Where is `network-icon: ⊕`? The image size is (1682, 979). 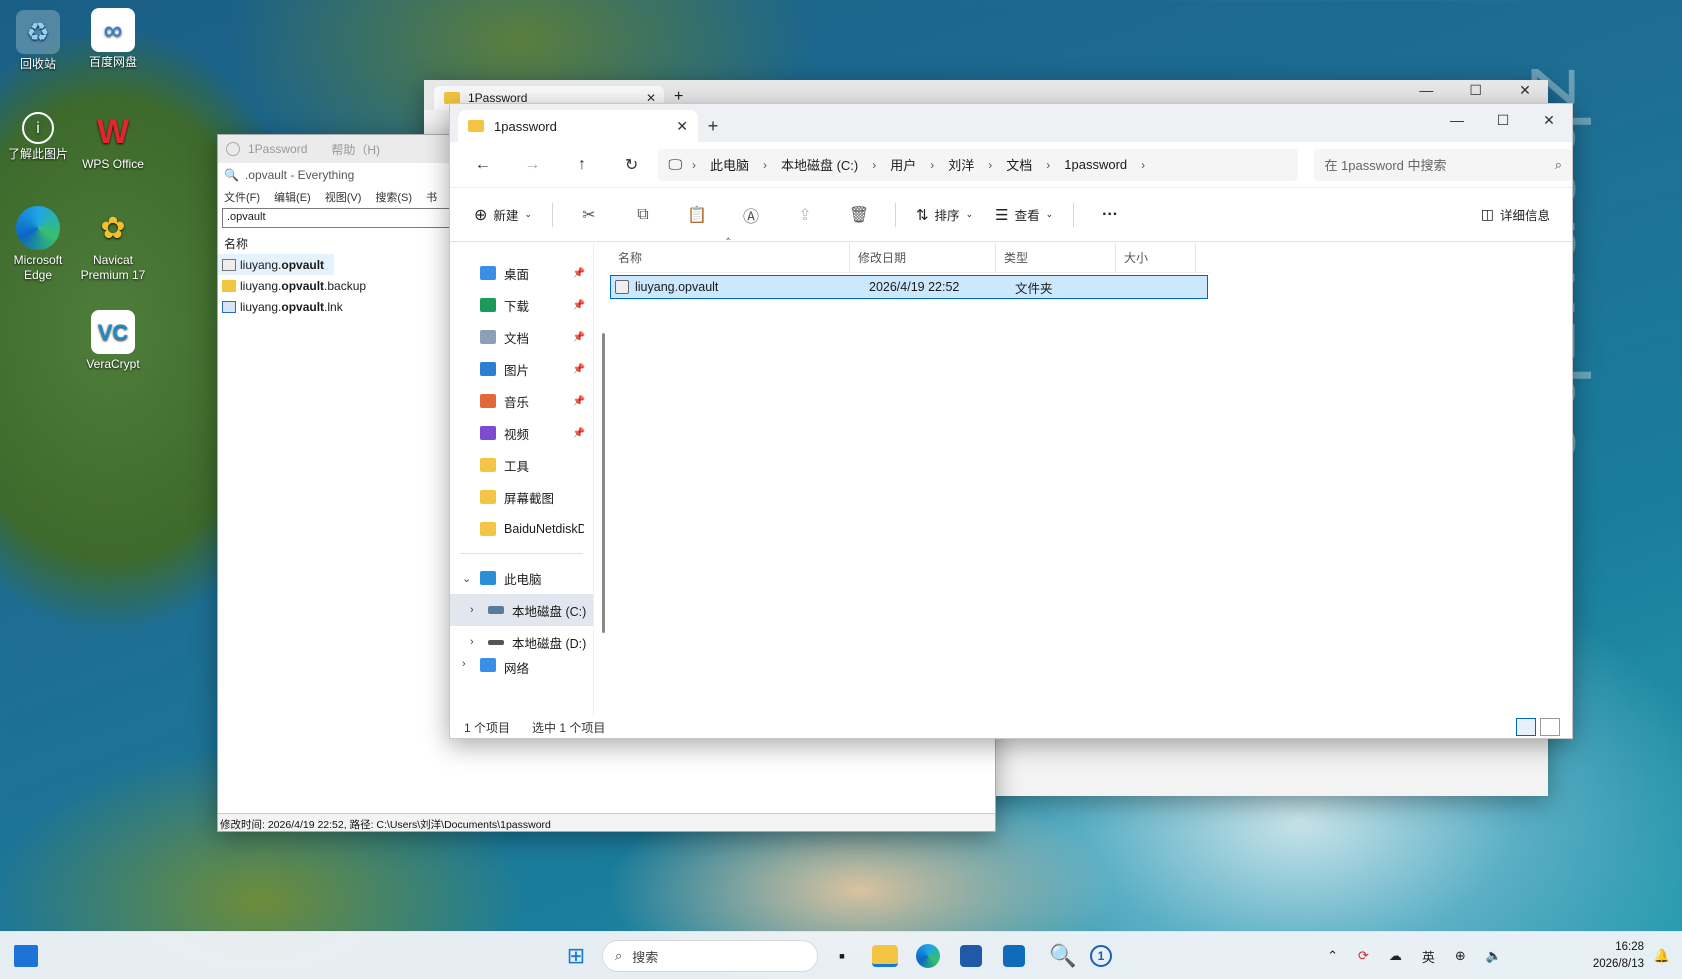
network-icon: ⊕ is located at coordinates (1460, 956).